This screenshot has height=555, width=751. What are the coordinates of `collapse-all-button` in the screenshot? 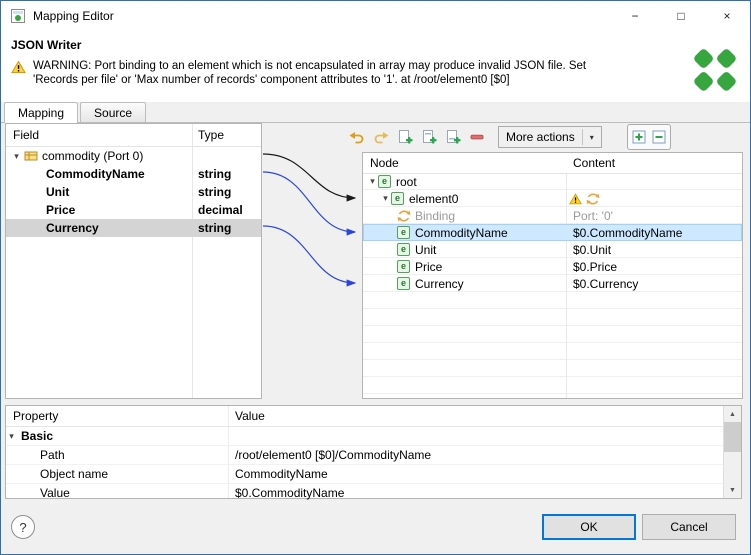 It's located at (659, 137).